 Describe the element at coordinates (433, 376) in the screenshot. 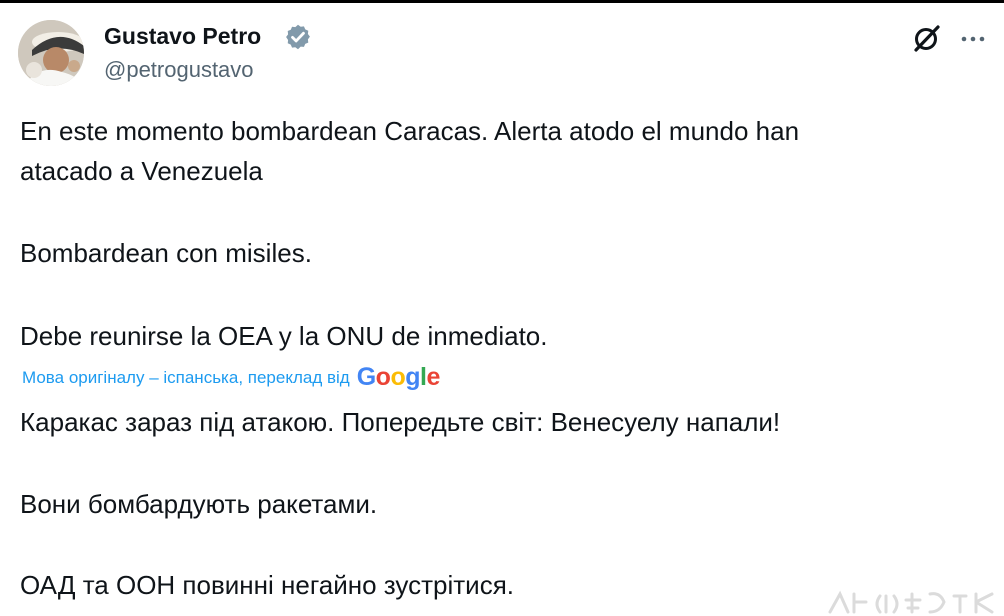

I see `google-logo-letter: e` at that location.